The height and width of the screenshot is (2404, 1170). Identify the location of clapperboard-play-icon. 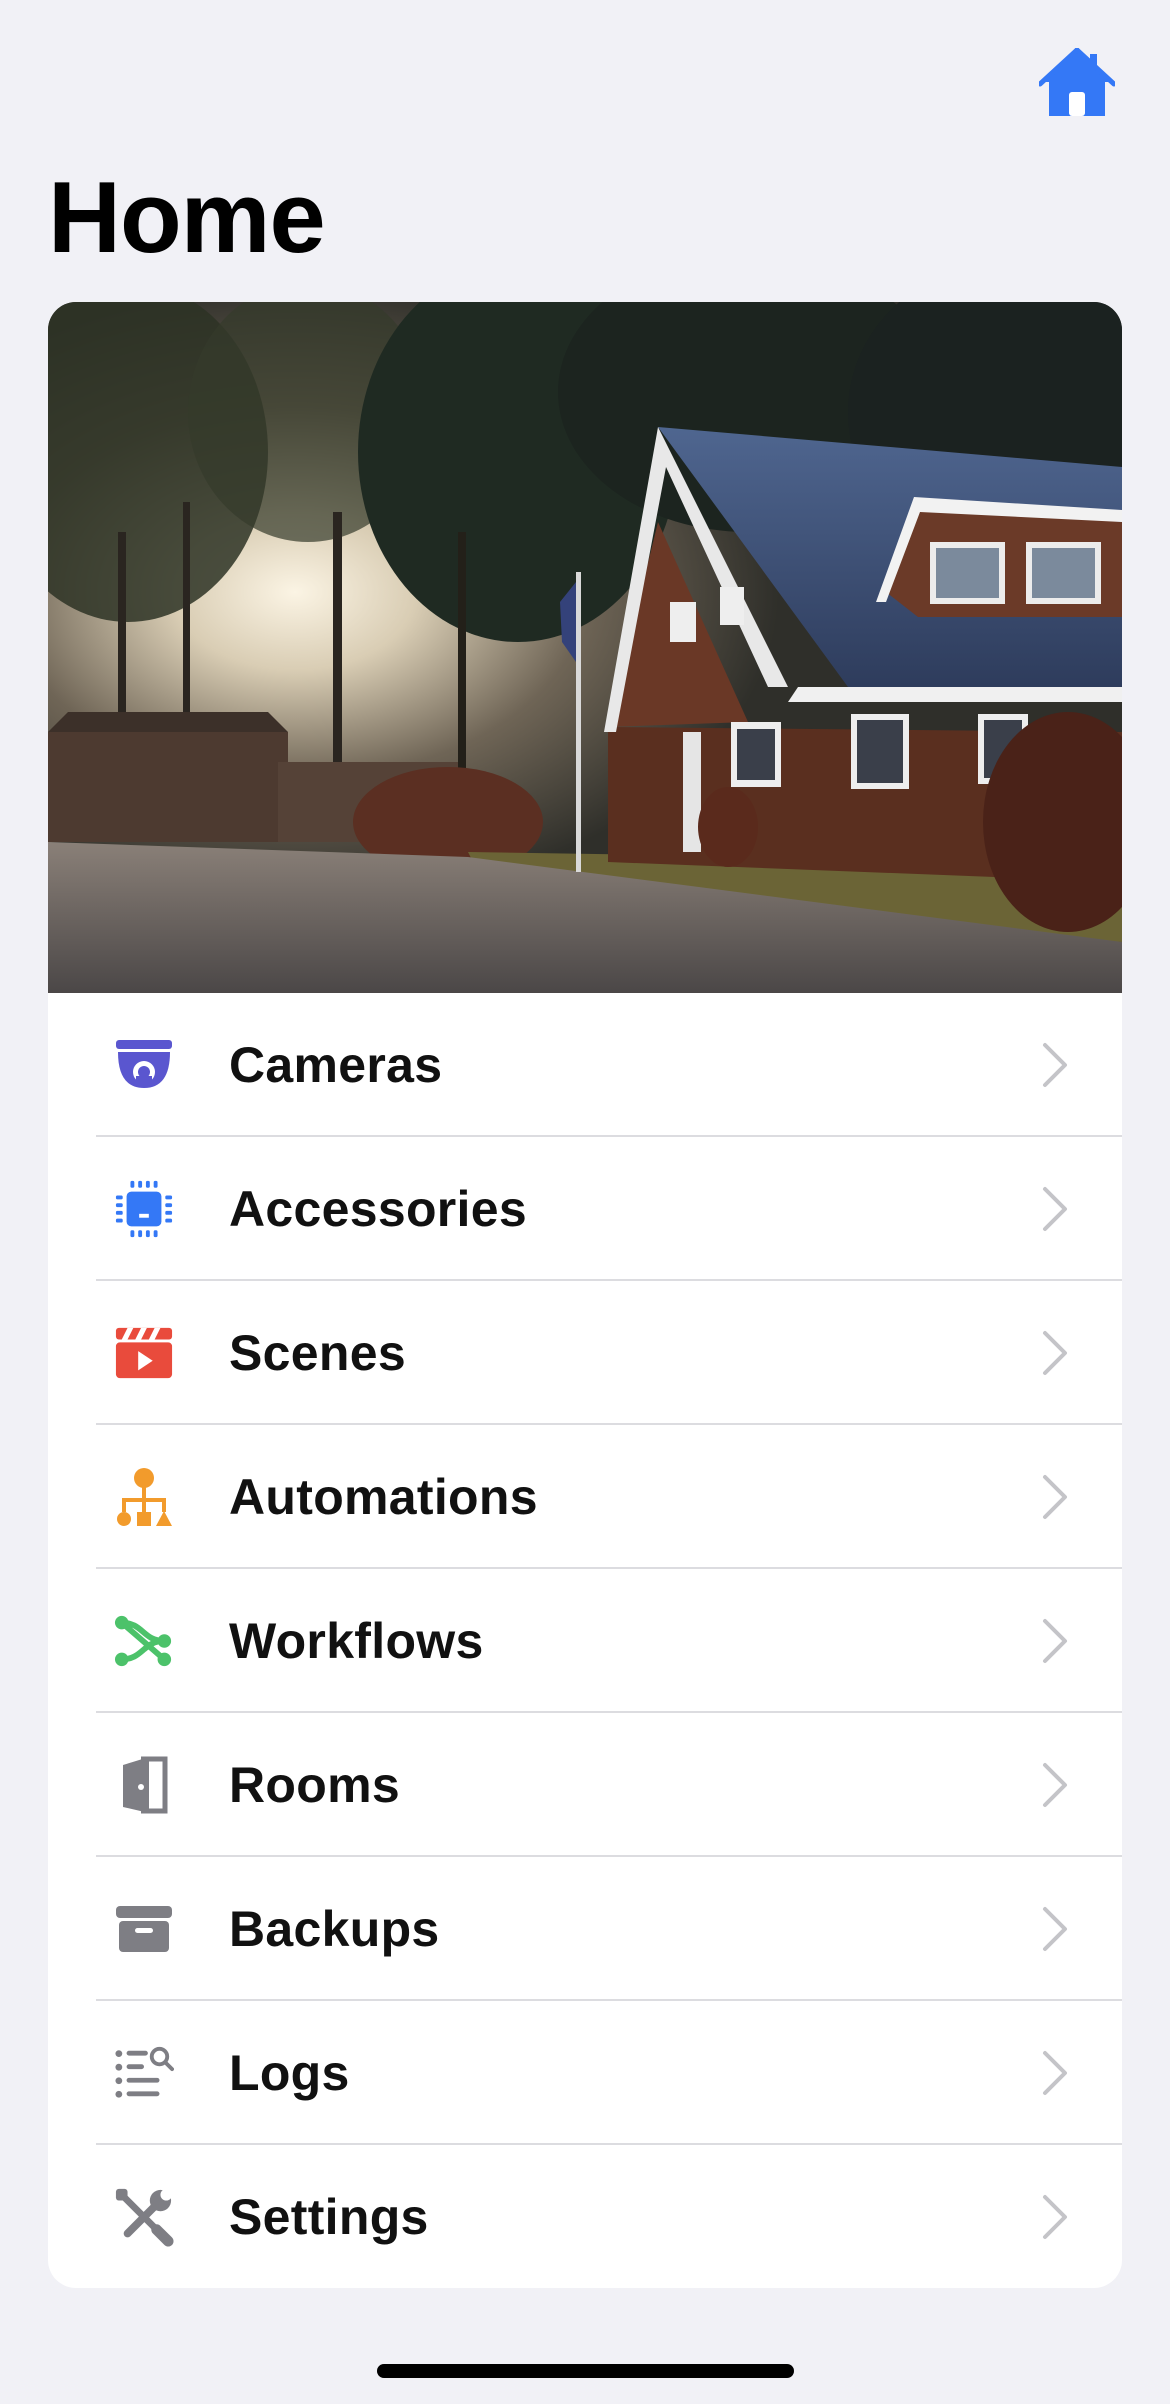
(144, 1353).